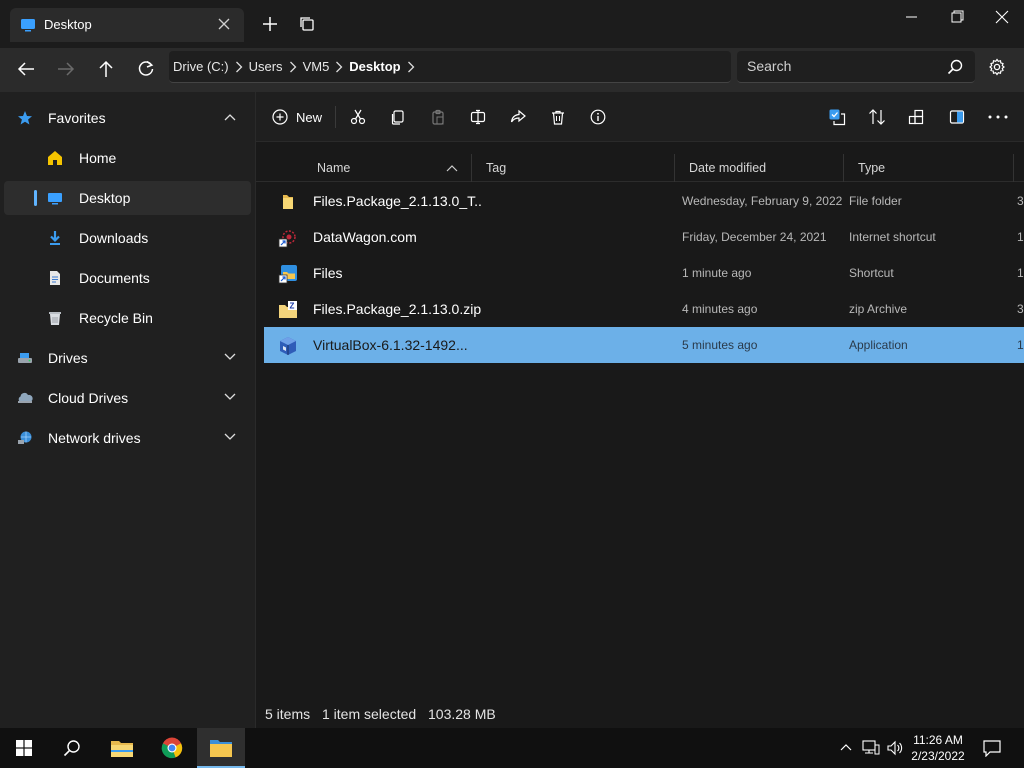 This screenshot has width=1024, height=768. I want to click on sidebar-item-label: Drives, so click(68, 358).